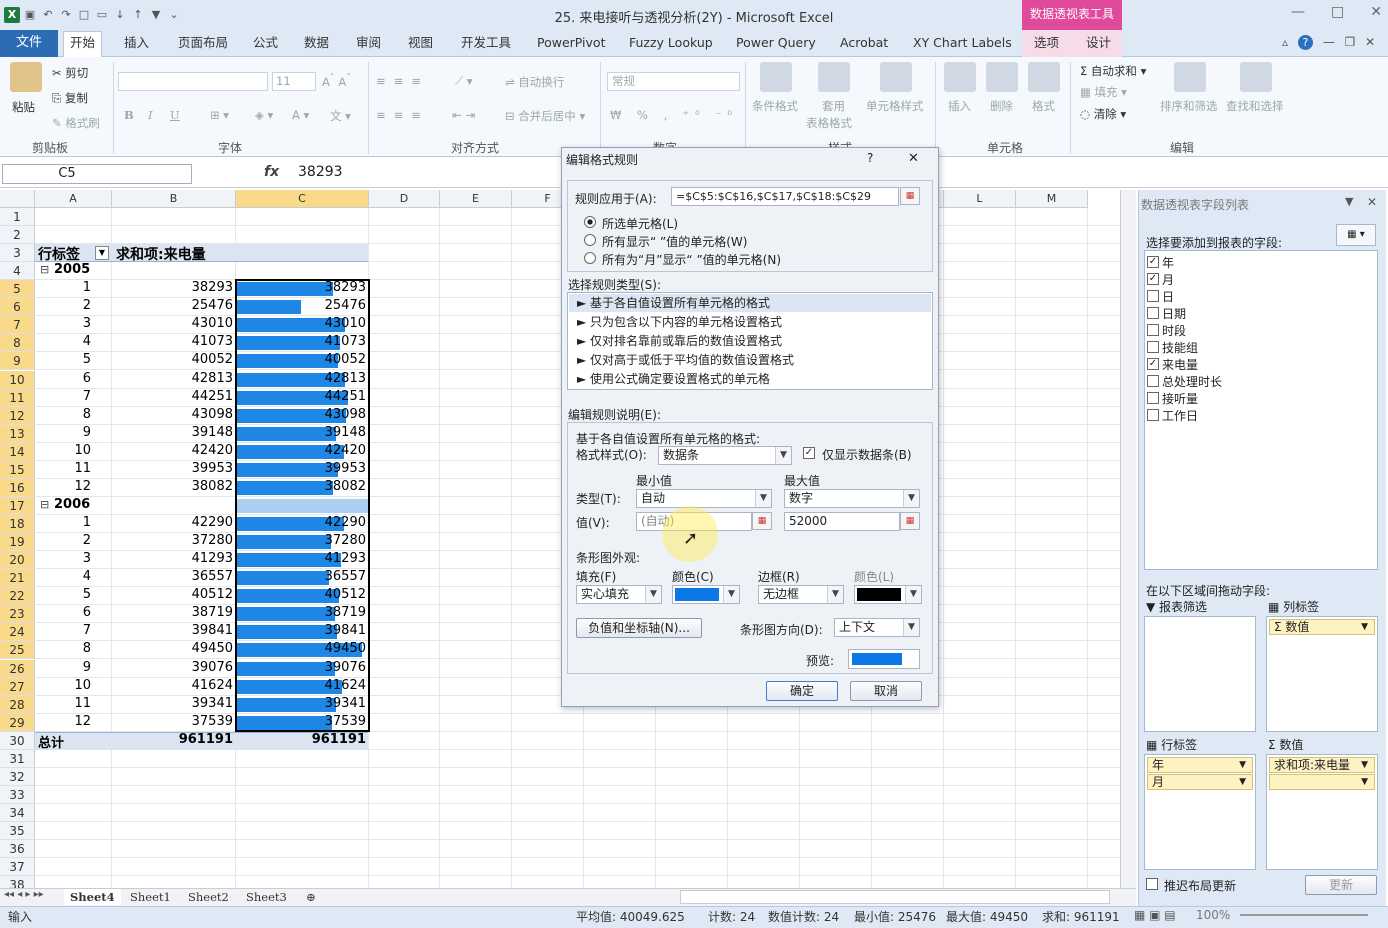  I want to click on value-cell-b: 43098, so click(174, 414).